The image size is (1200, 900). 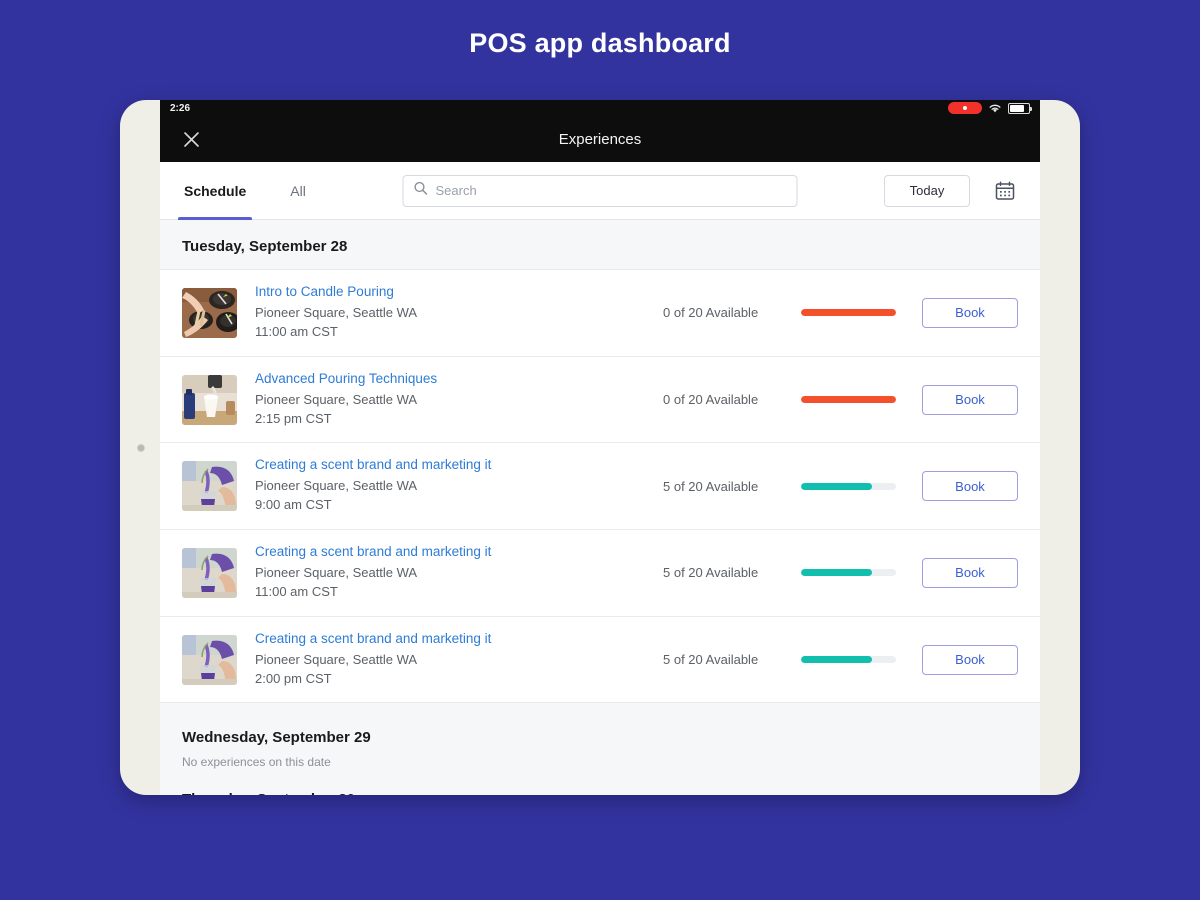 I want to click on search-field, so click(x=600, y=190).